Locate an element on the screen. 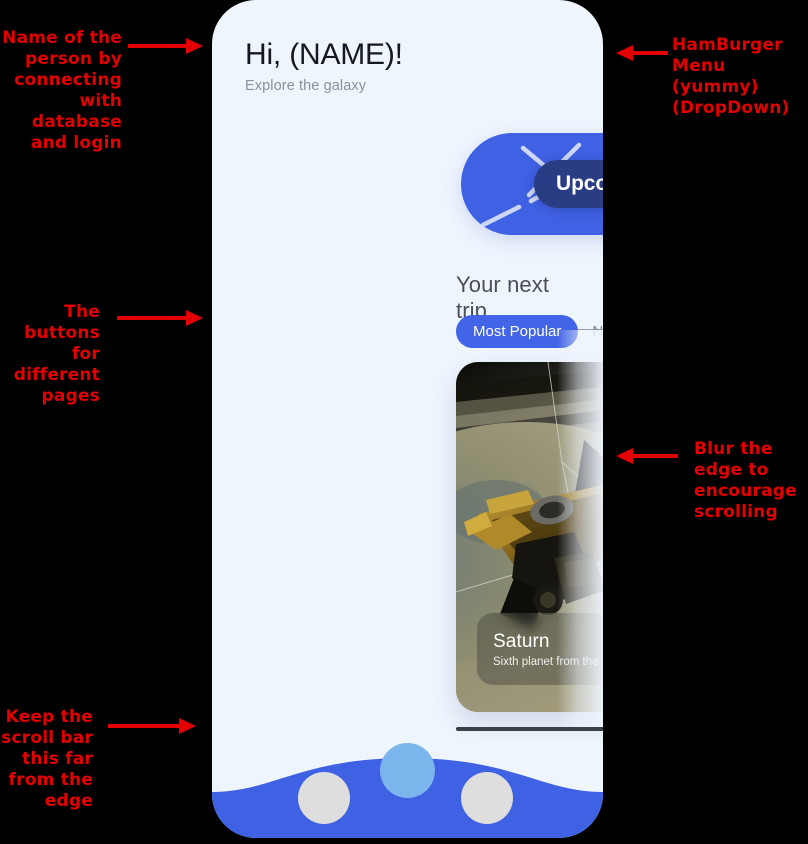  bottom-navigation is located at coordinates (407, 778).